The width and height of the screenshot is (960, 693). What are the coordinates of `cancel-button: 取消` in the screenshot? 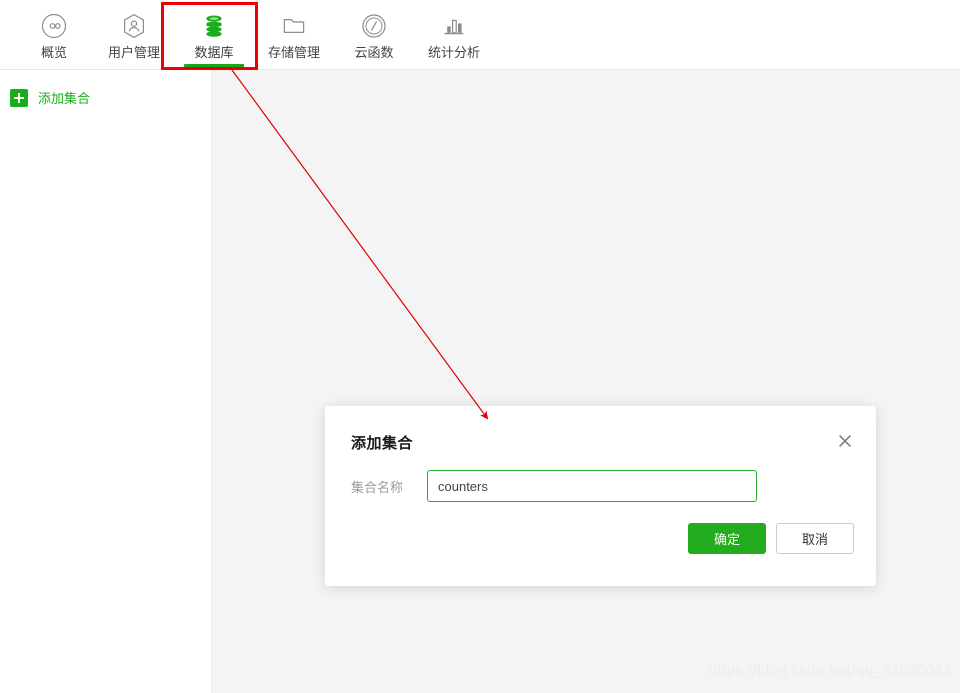 It's located at (815, 538).